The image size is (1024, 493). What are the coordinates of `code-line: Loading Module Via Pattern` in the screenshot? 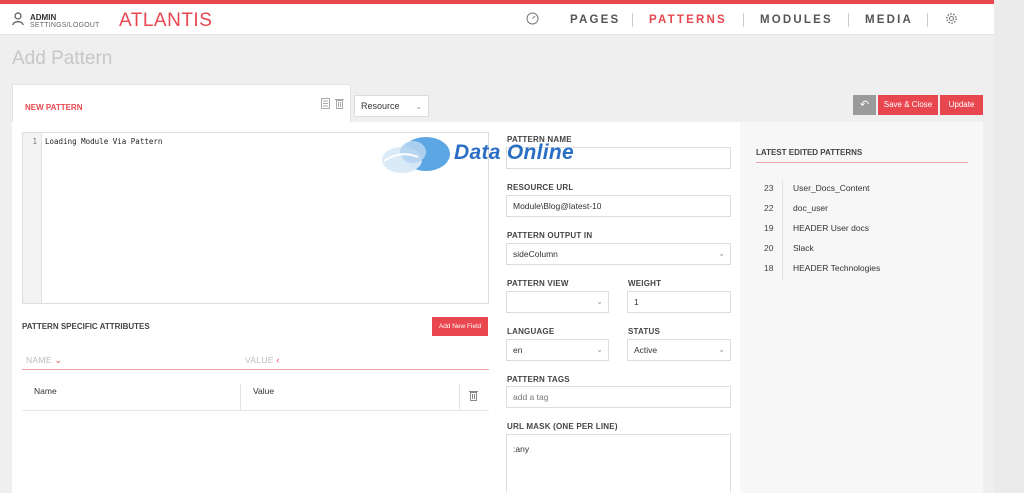 It's located at (103, 141).